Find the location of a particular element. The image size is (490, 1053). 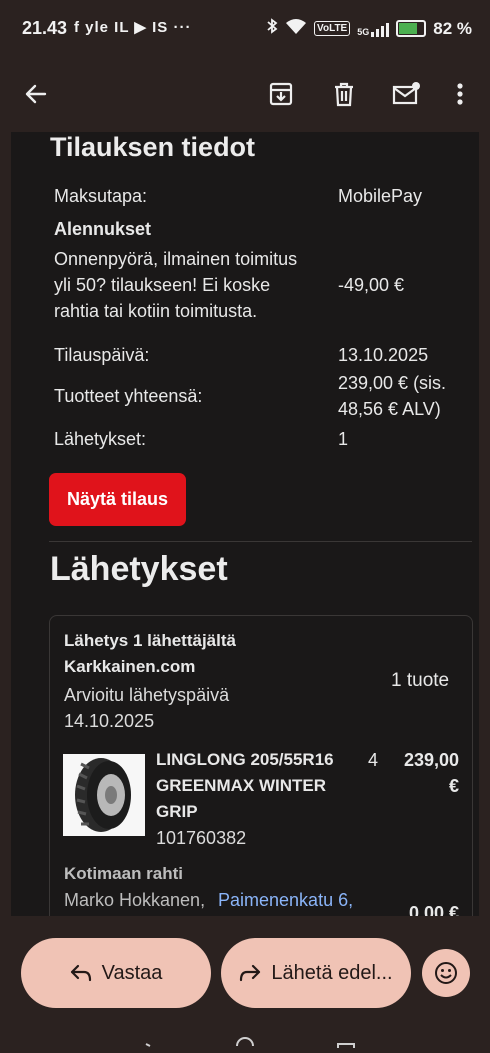

payment-value: MobilePay is located at coordinates (380, 196).